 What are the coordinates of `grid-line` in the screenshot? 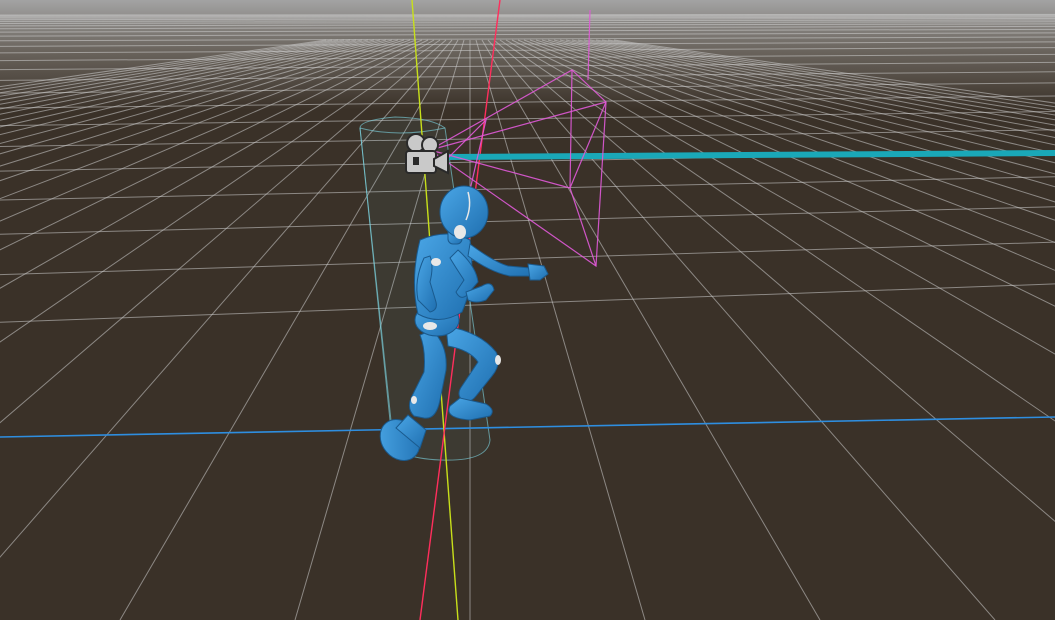 It's located at (527, 14).